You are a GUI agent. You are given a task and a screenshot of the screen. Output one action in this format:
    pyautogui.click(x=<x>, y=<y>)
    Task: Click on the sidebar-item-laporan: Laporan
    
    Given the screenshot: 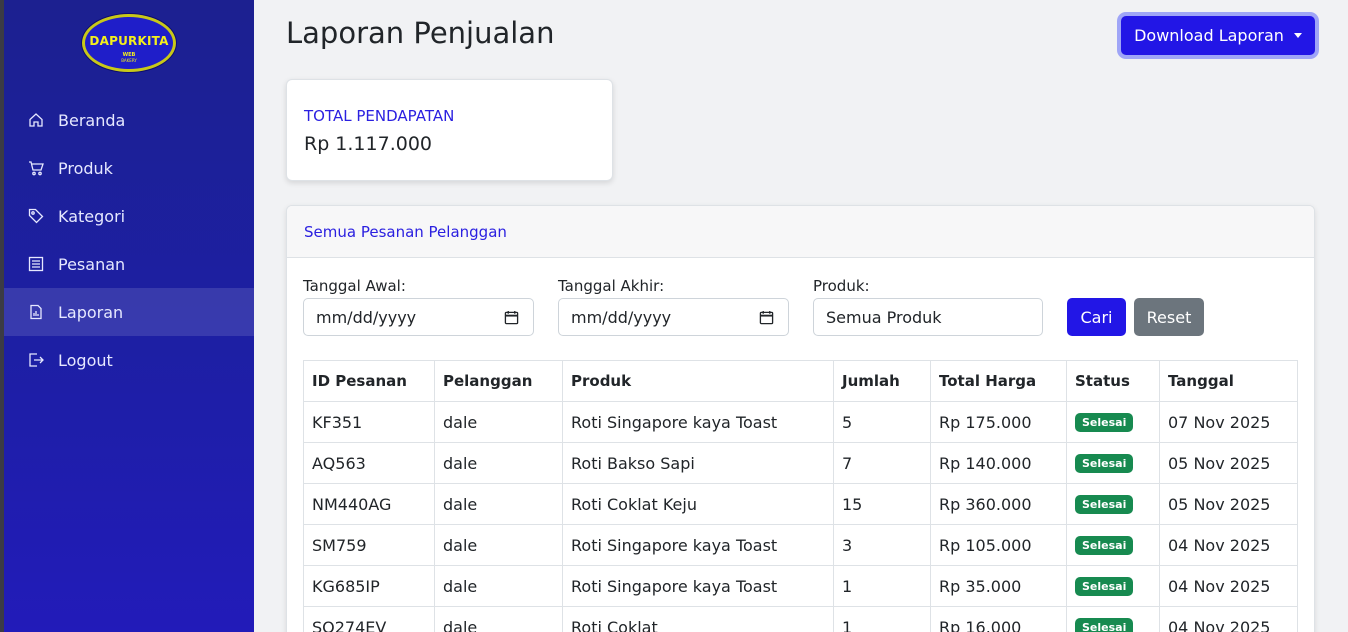 What is the action you would take?
    pyautogui.click(x=129, y=312)
    